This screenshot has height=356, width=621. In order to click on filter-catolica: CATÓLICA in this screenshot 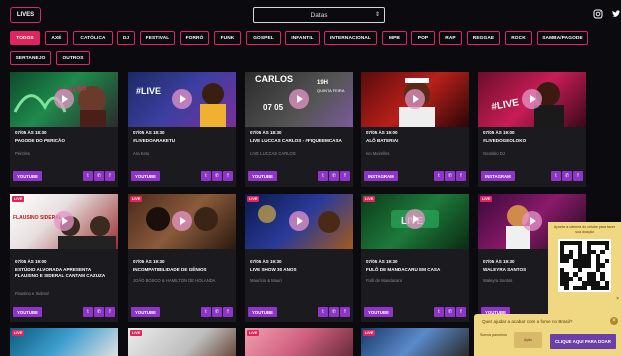, I will do `click(93, 38)`.